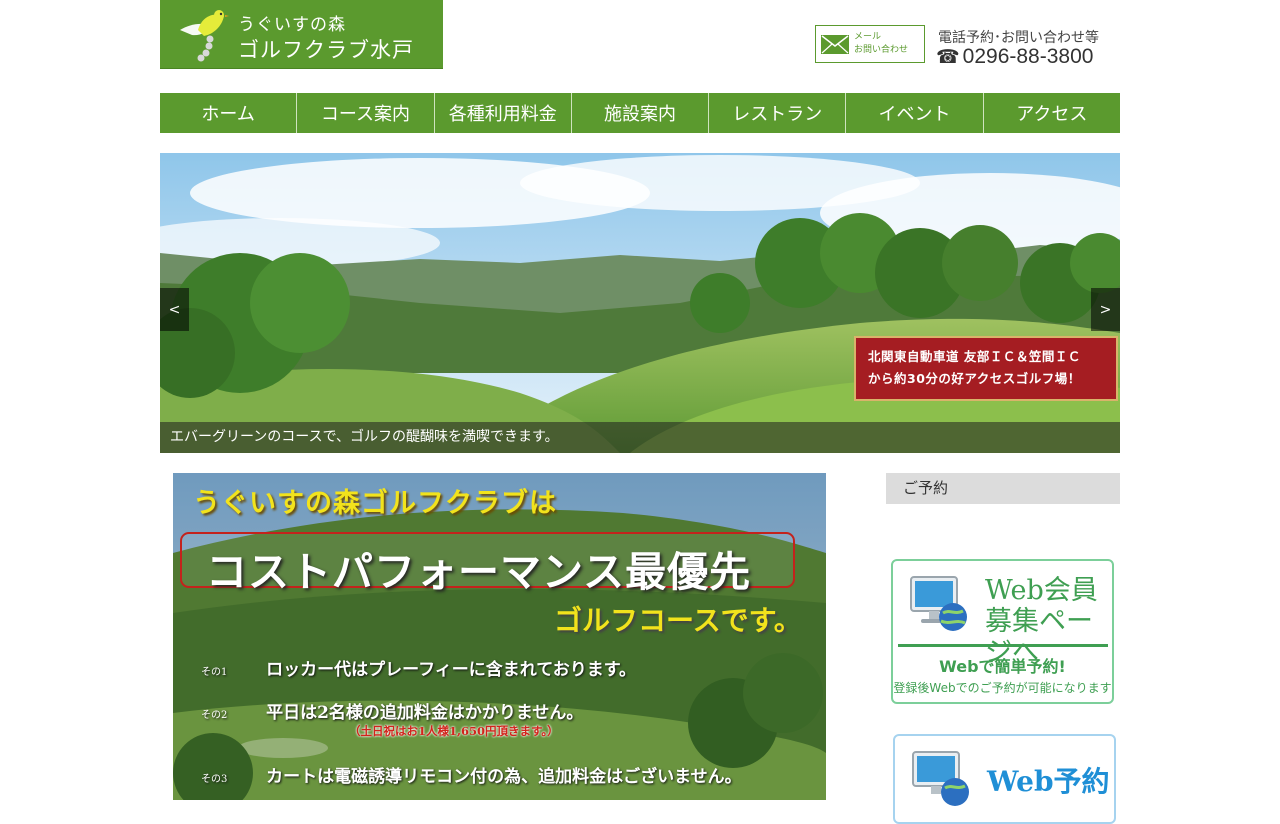 The image size is (1280, 824). Describe the element at coordinates (1003, 645) in the screenshot. I see `member-card-divider` at that location.